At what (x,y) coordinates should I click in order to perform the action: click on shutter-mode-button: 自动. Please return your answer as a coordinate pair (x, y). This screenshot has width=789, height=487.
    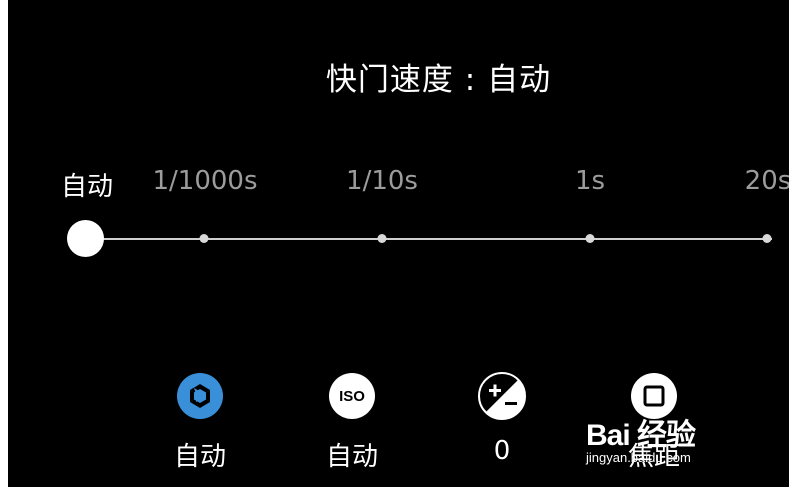
    Looking at the image, I should click on (200, 422).